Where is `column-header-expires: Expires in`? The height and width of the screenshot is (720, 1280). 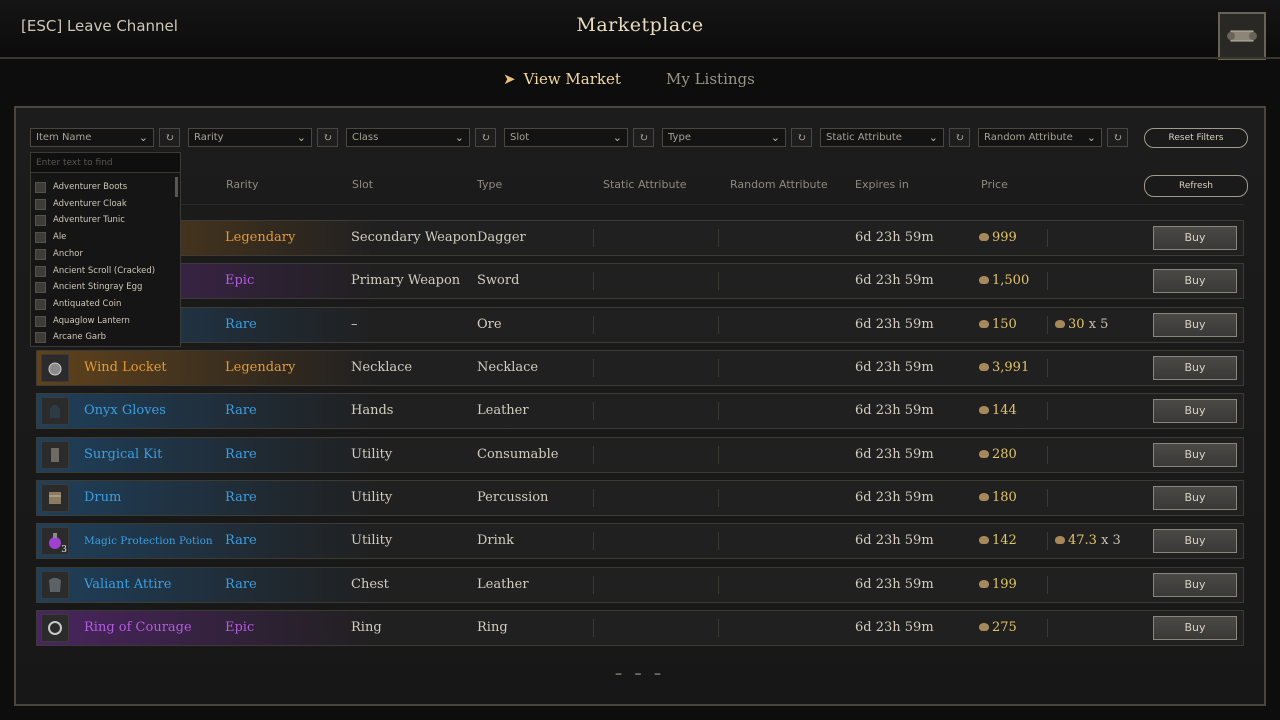 column-header-expires: Expires in is located at coordinates (882, 184).